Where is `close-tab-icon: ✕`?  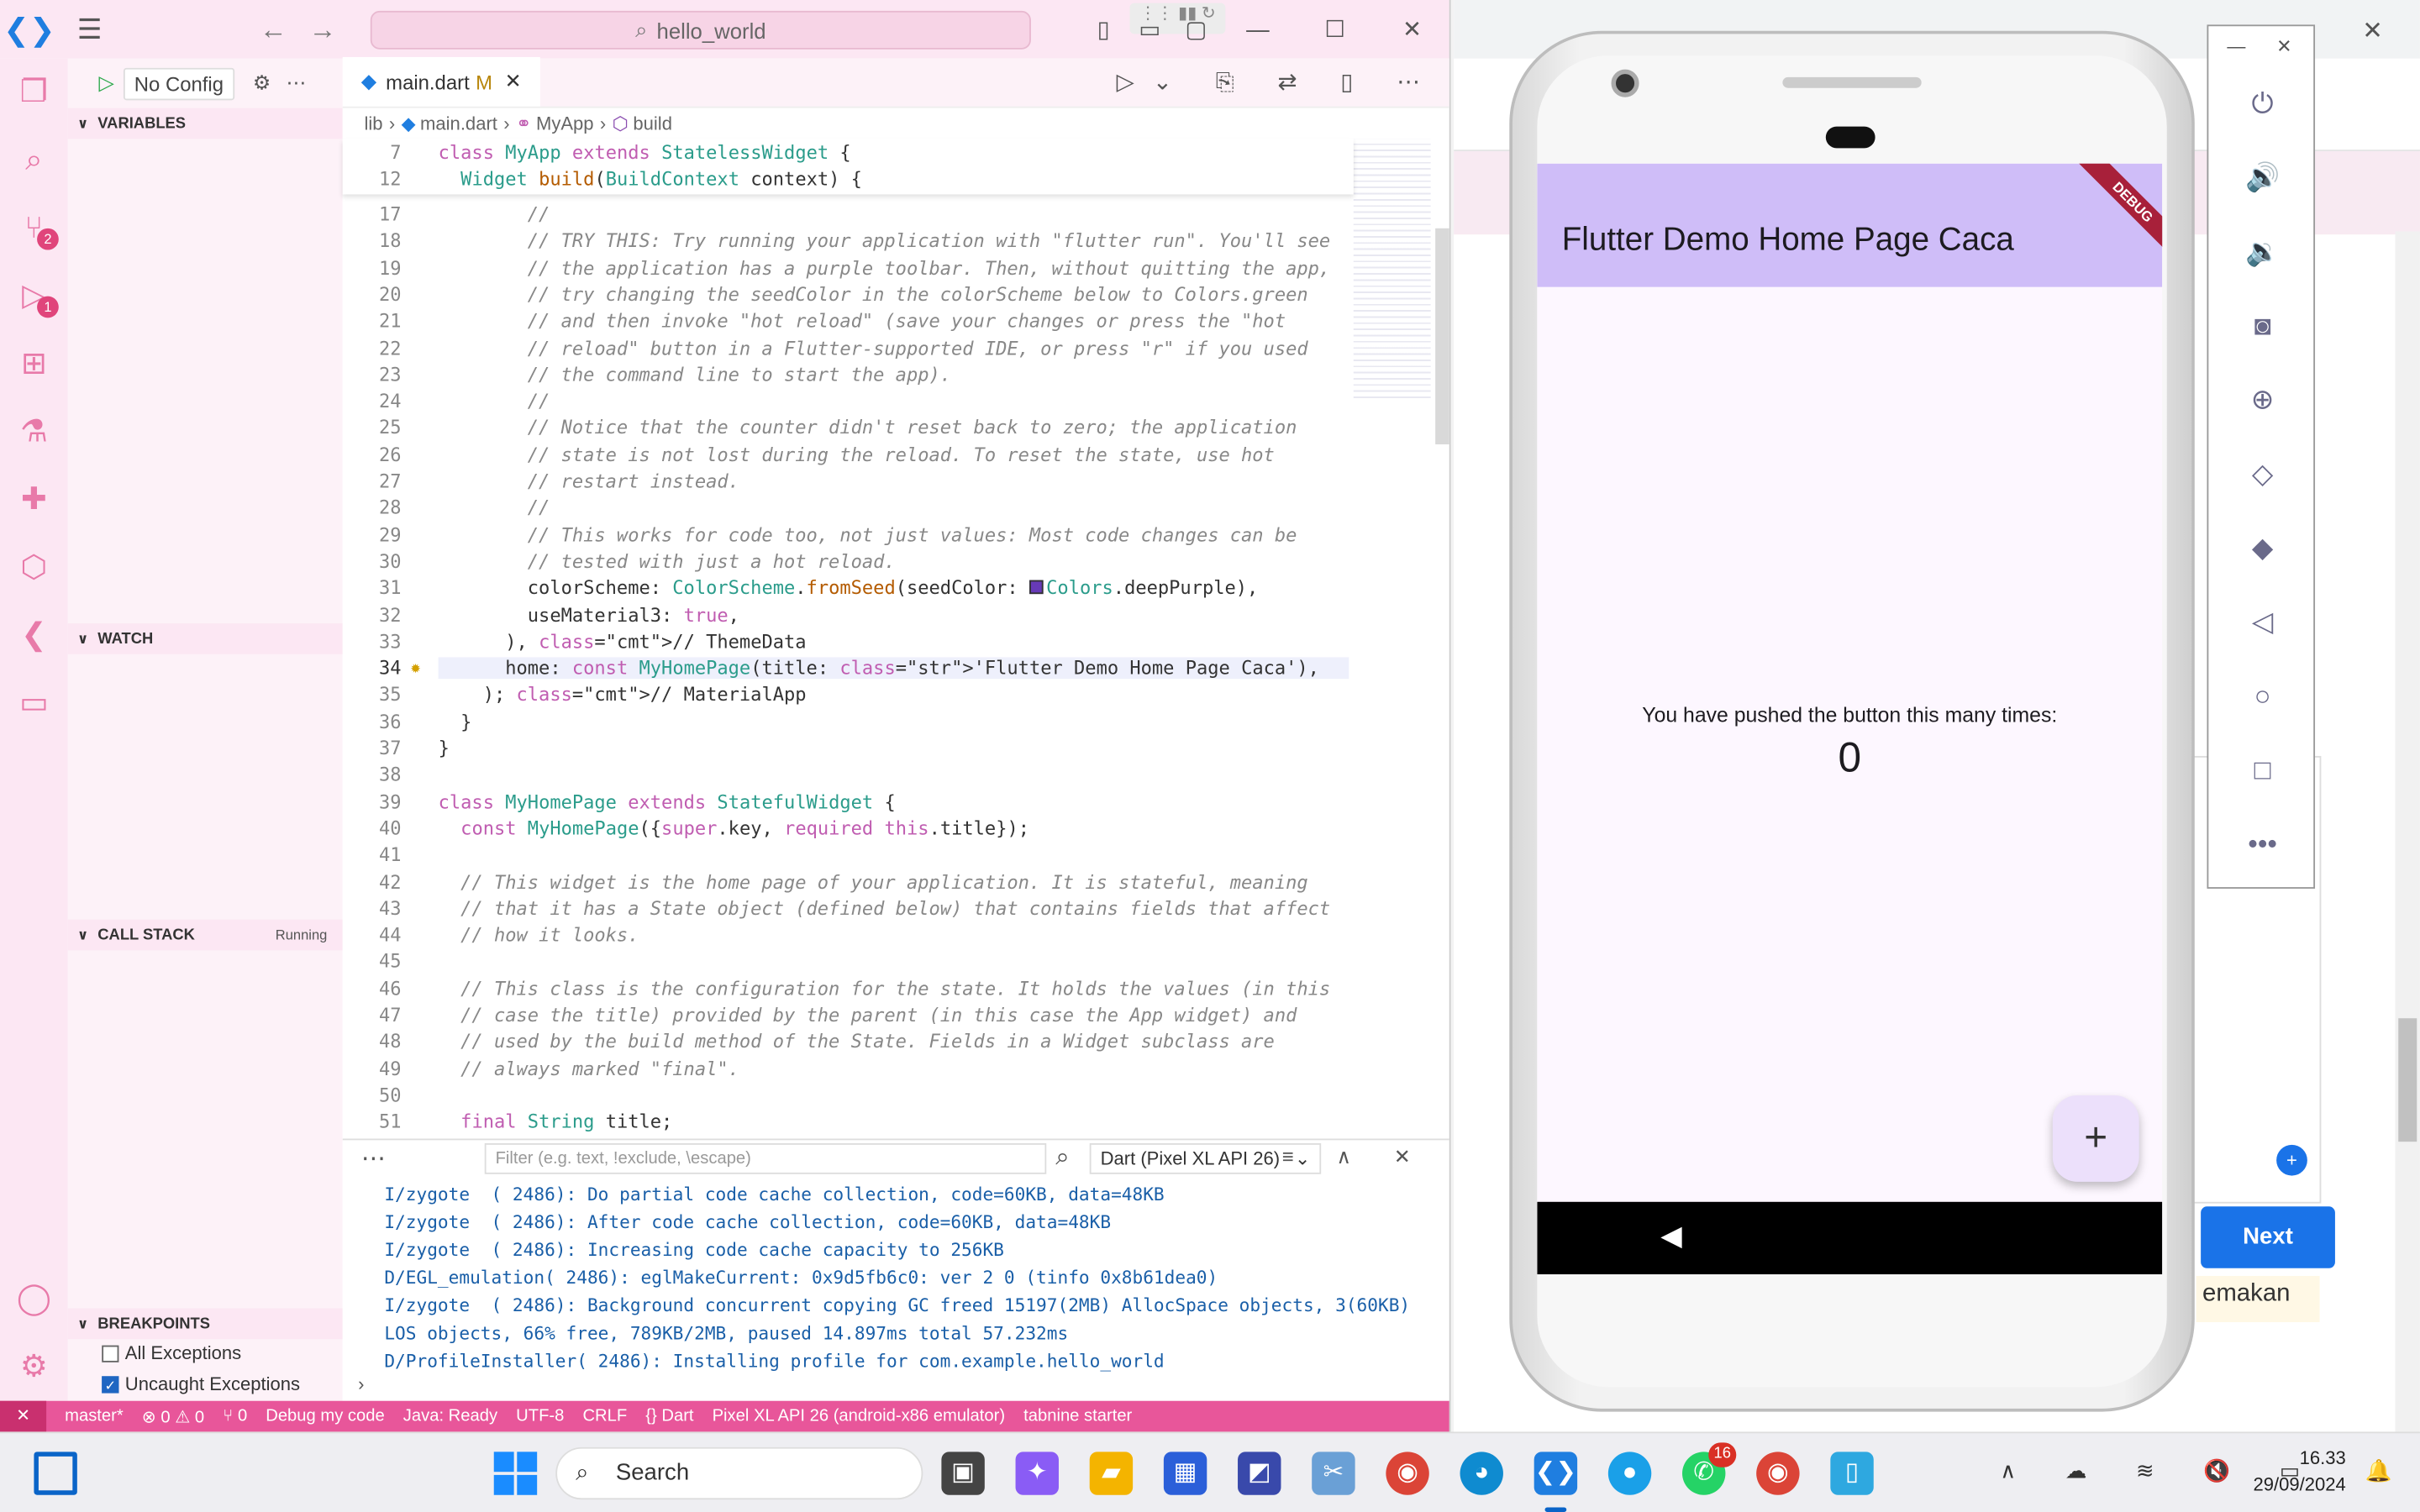
close-tab-icon: ✕ is located at coordinates (513, 82).